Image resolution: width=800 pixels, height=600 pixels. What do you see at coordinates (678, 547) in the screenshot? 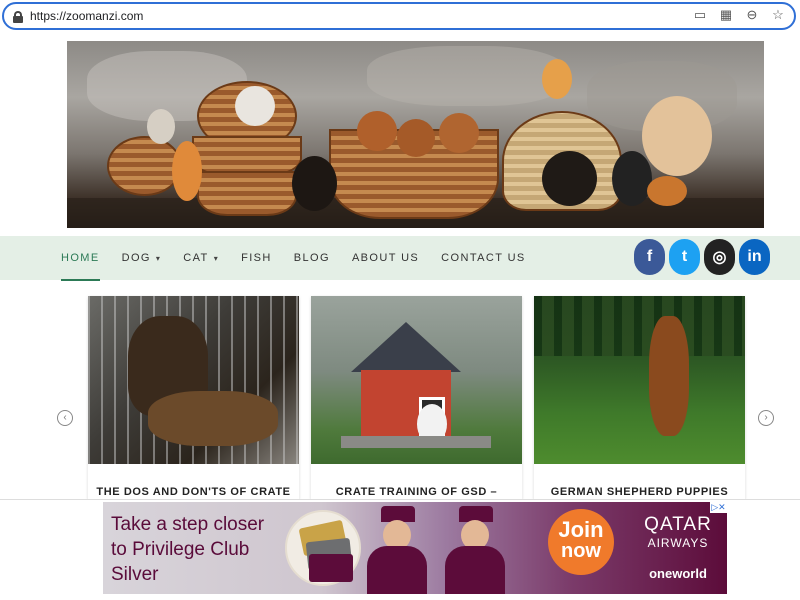
I see `qatar-airways-logo: QATAR AIRWAYS oneworld` at bounding box center [678, 547].